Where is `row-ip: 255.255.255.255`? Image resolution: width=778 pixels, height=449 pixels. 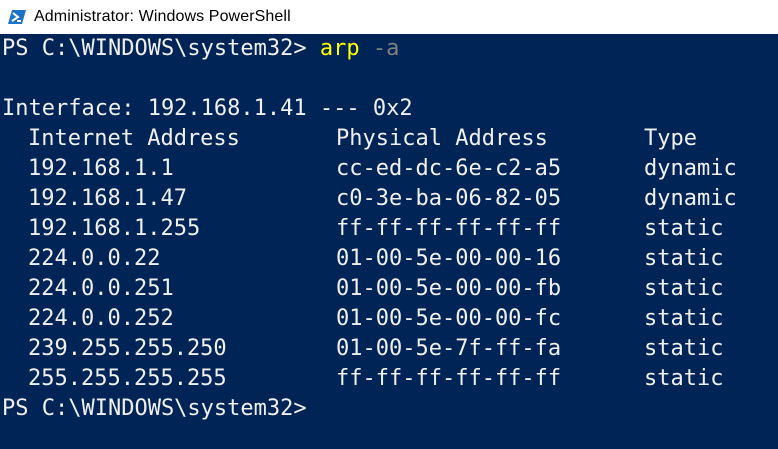 row-ip: 255.255.255.255 is located at coordinates (127, 378).